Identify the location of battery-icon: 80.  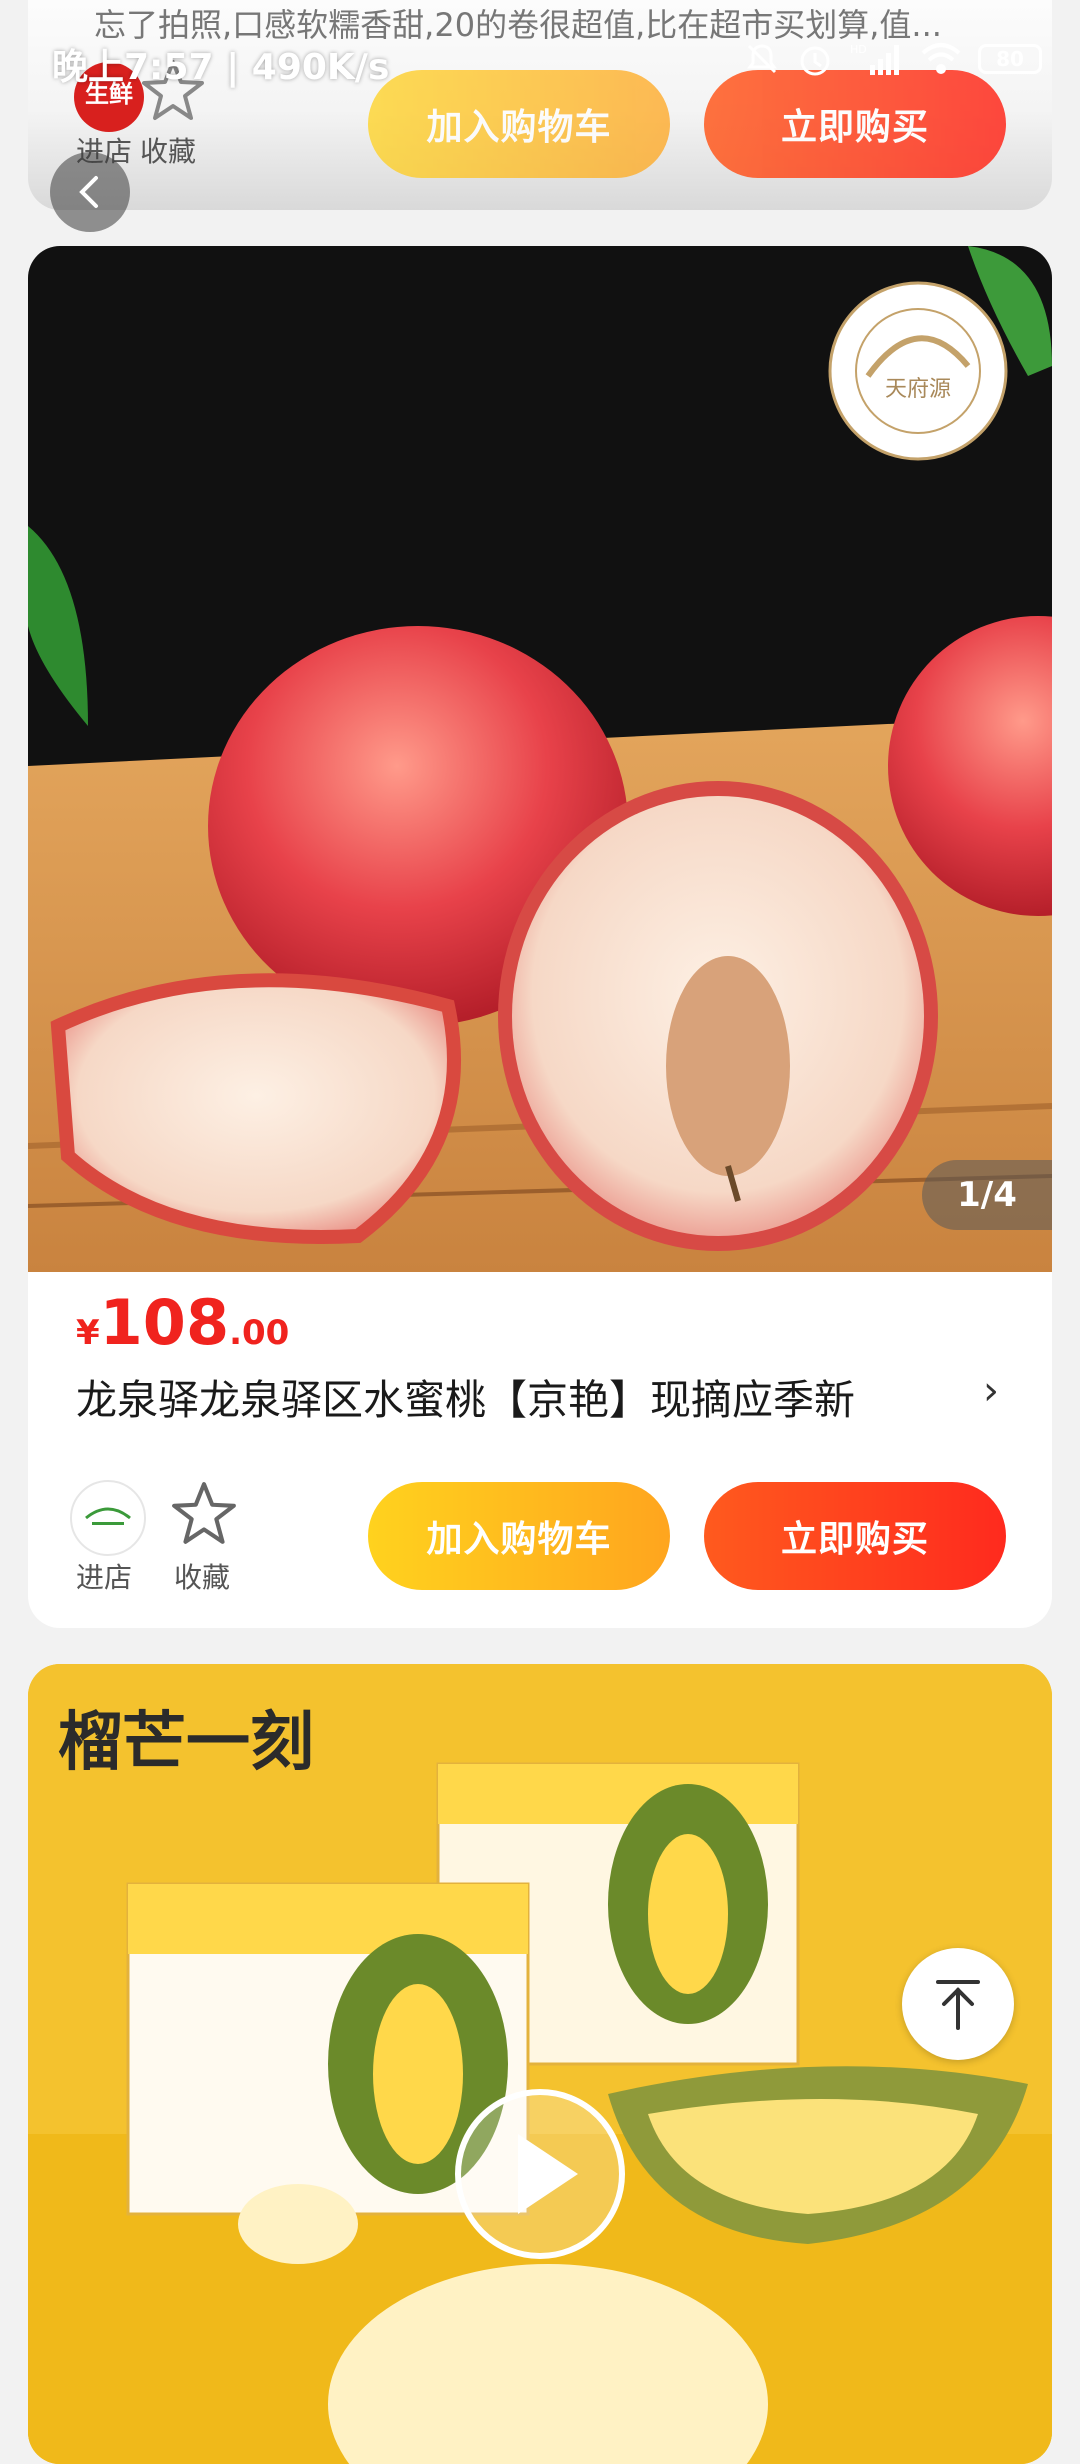
(1010, 59).